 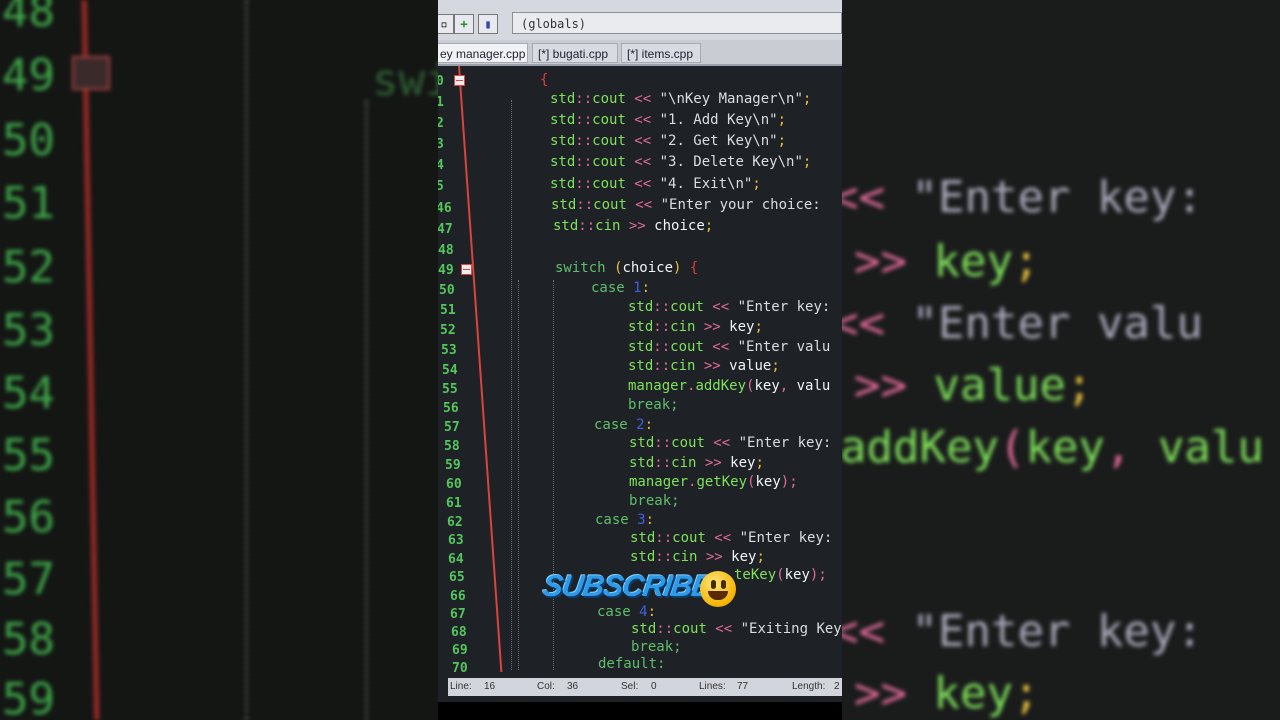 What do you see at coordinates (464, 24) in the screenshot?
I see `add-icon: +` at bounding box center [464, 24].